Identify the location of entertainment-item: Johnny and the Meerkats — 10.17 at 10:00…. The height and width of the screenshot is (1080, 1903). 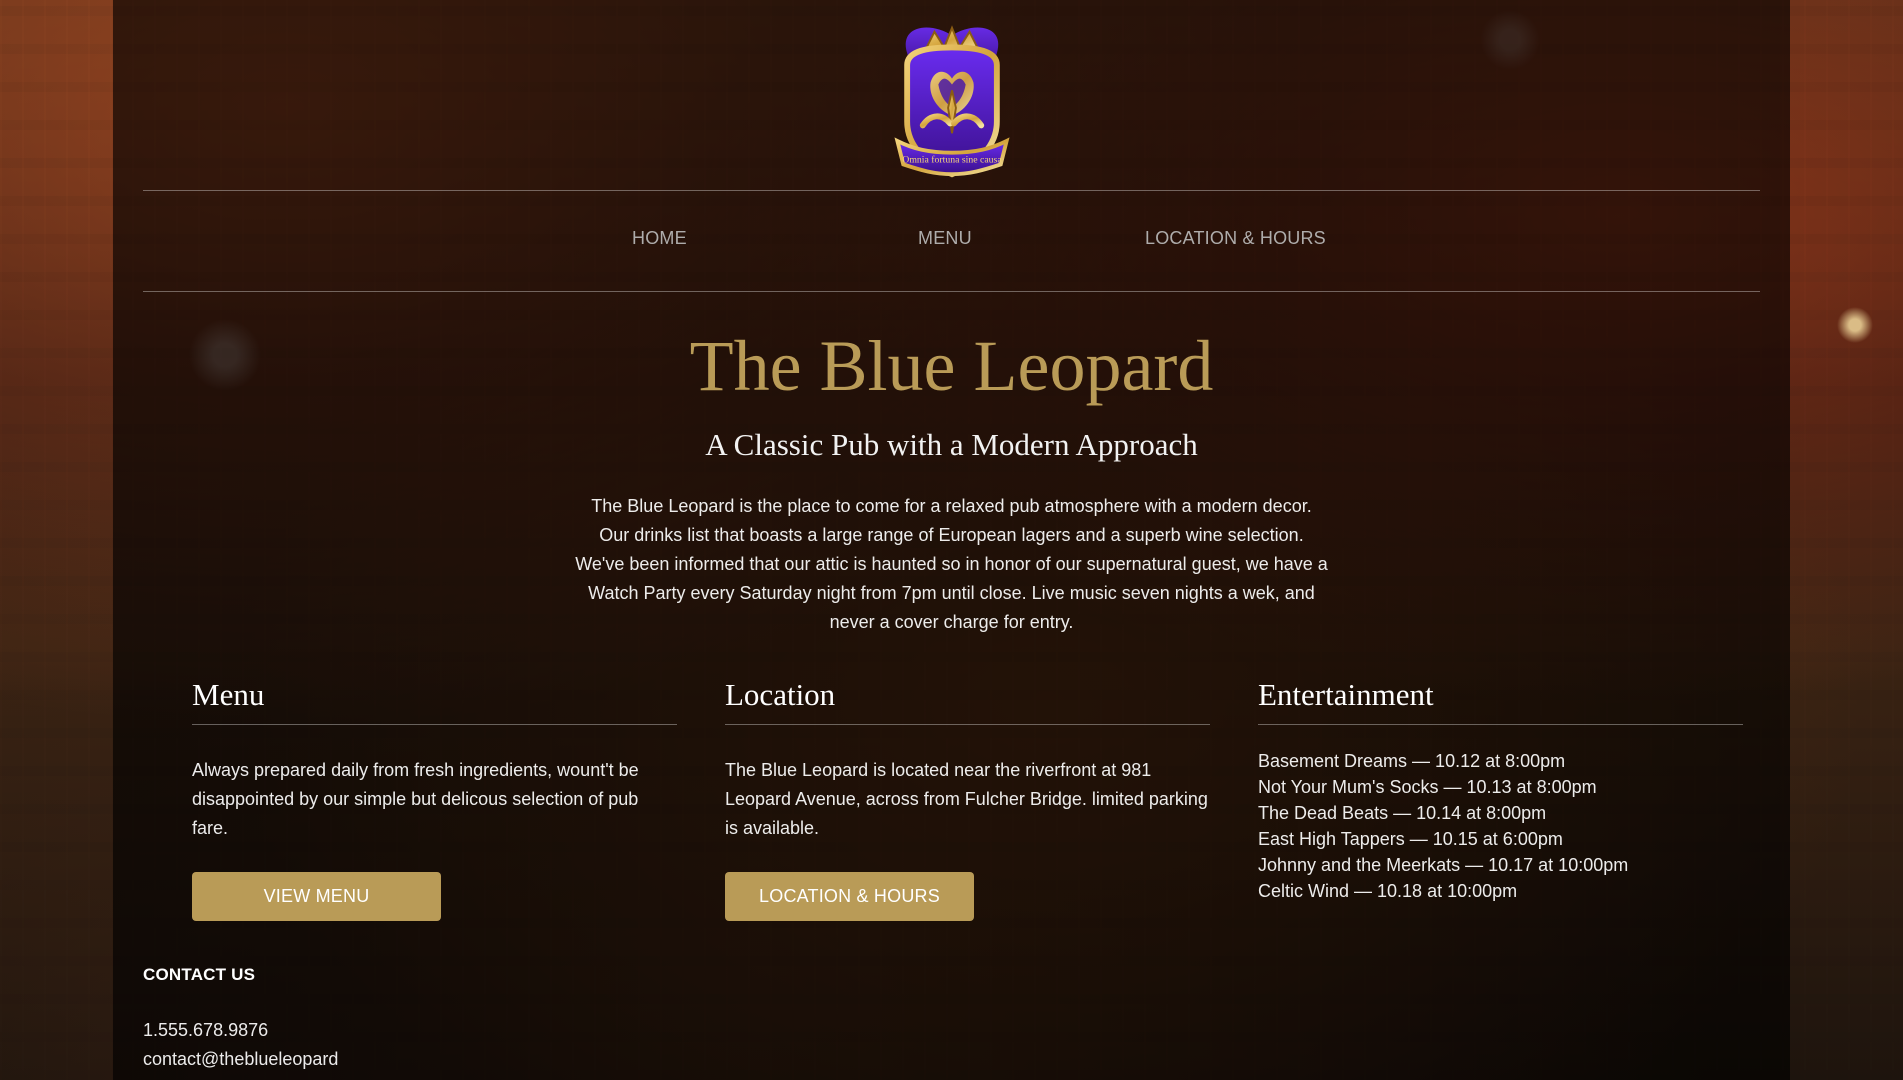
(1443, 865).